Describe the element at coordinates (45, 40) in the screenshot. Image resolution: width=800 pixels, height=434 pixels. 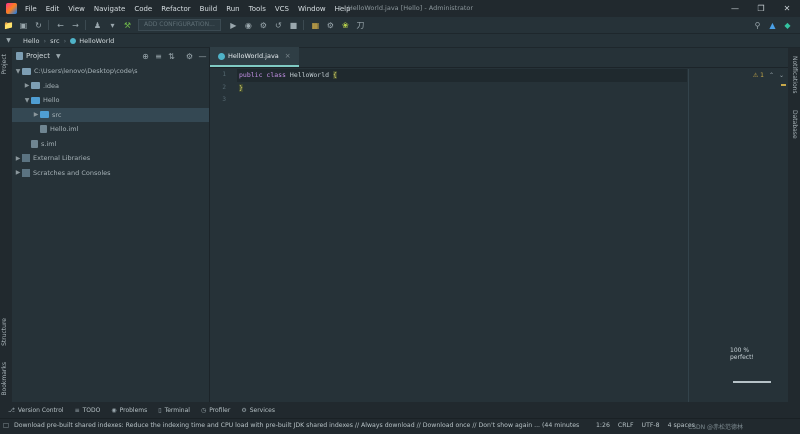
I see `chevron-right-icon: ›` at that location.